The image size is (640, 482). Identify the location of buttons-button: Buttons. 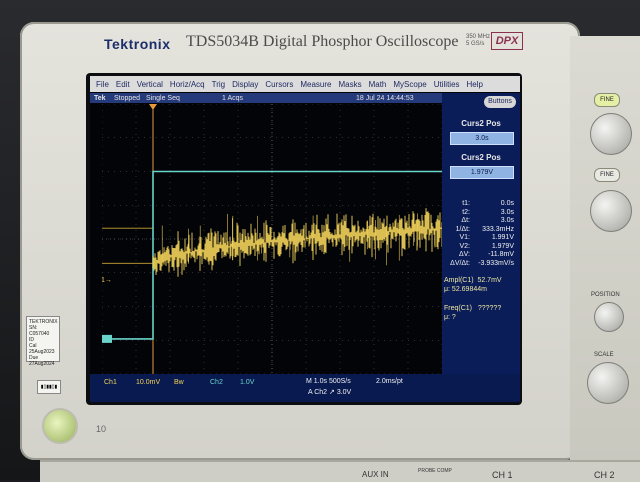
(500, 102).